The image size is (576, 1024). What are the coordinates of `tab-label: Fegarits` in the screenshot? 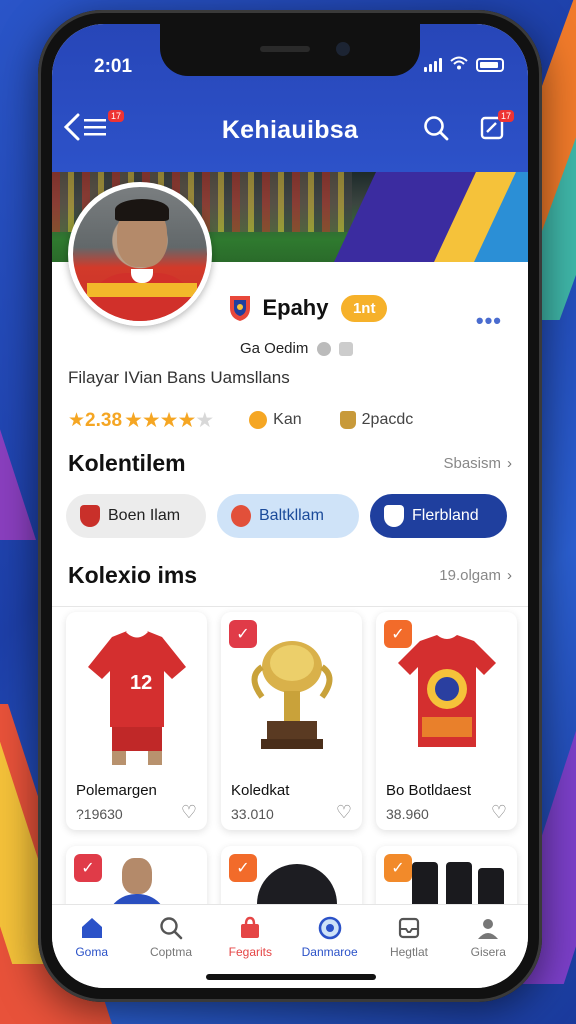 It's located at (250, 952).